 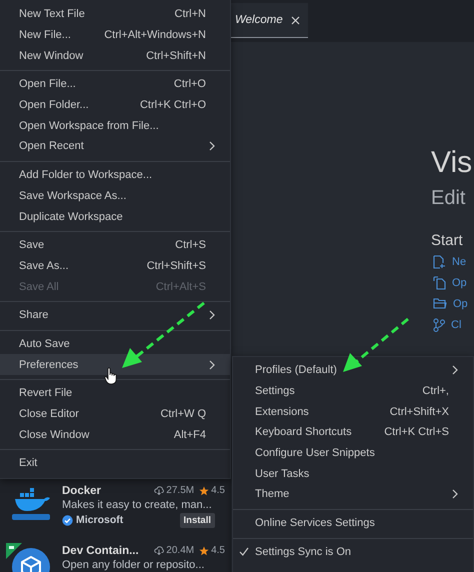 What do you see at coordinates (115, 266) in the screenshot?
I see `menu-item: Save As... Ctrl+Shift+S` at bounding box center [115, 266].